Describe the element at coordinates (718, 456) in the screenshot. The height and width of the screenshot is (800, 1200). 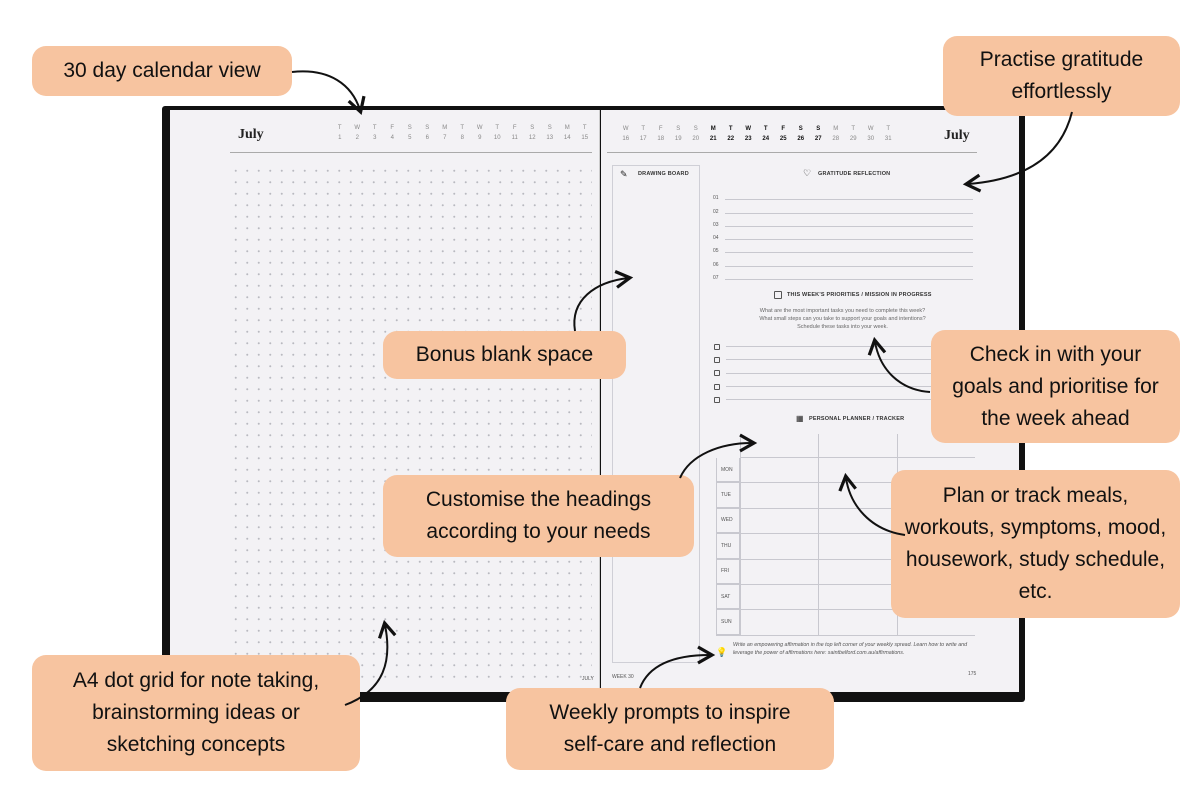
I see `arrow-headings` at that location.